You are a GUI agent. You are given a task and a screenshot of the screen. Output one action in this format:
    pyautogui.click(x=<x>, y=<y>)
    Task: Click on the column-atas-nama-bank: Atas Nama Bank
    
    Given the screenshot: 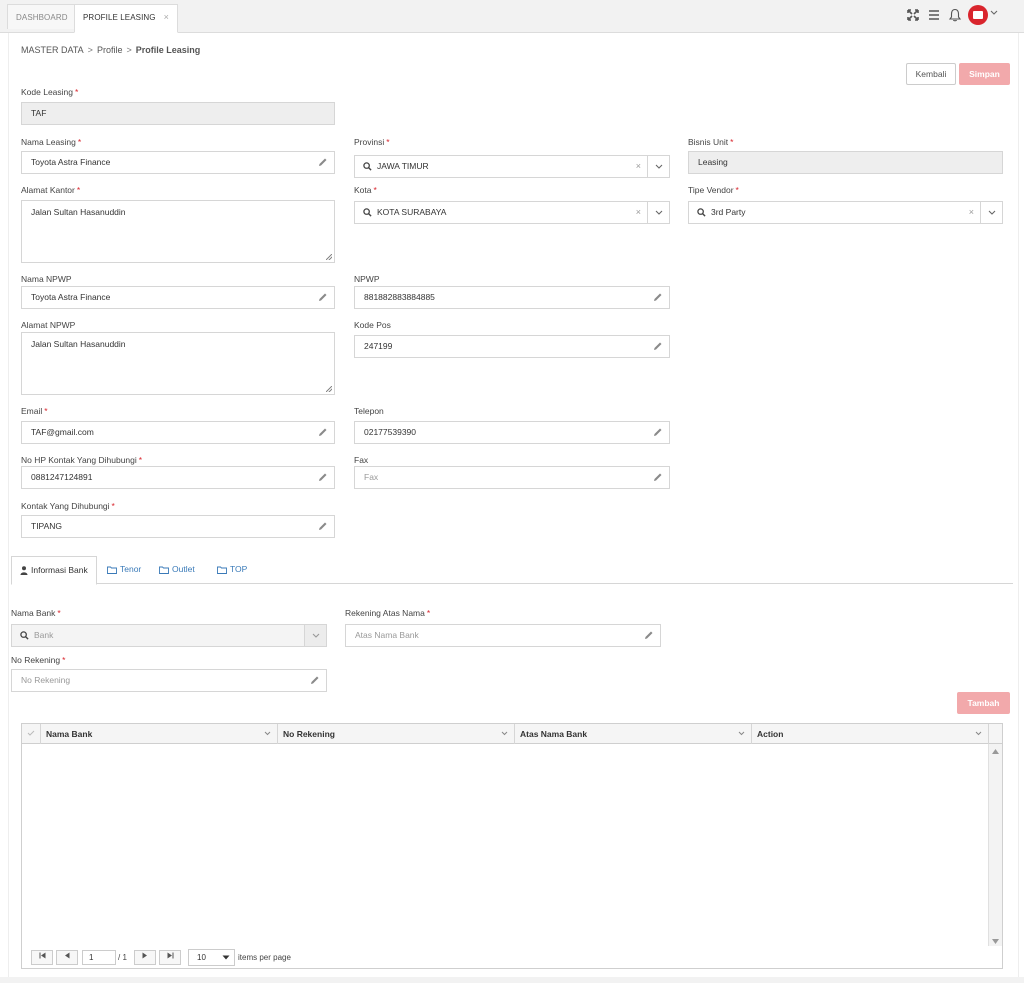 What is the action you would take?
    pyautogui.click(x=632, y=734)
    